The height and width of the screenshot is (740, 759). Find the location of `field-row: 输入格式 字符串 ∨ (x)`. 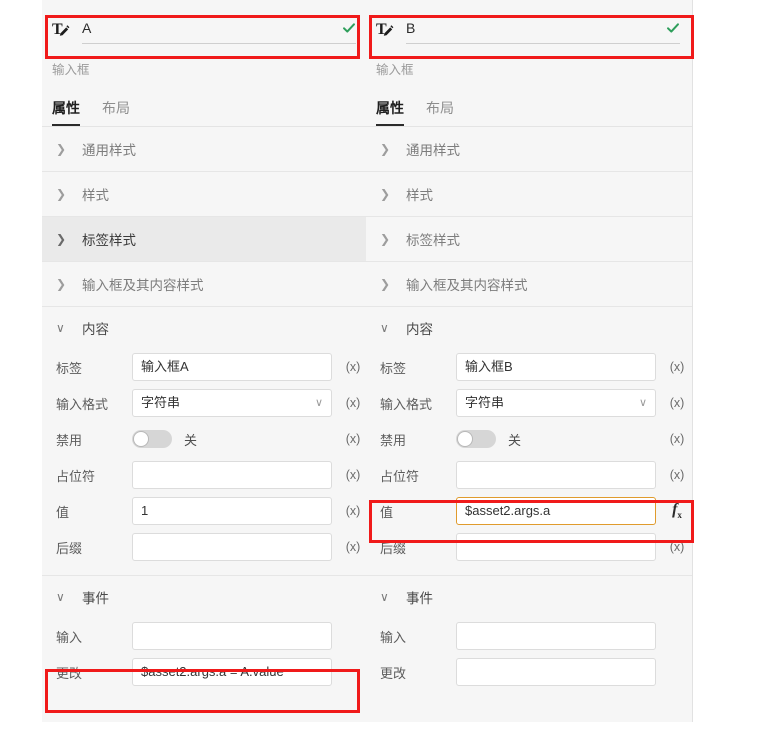

field-row: 输入格式 字符串 ∨ (x) is located at coordinates (529, 403).